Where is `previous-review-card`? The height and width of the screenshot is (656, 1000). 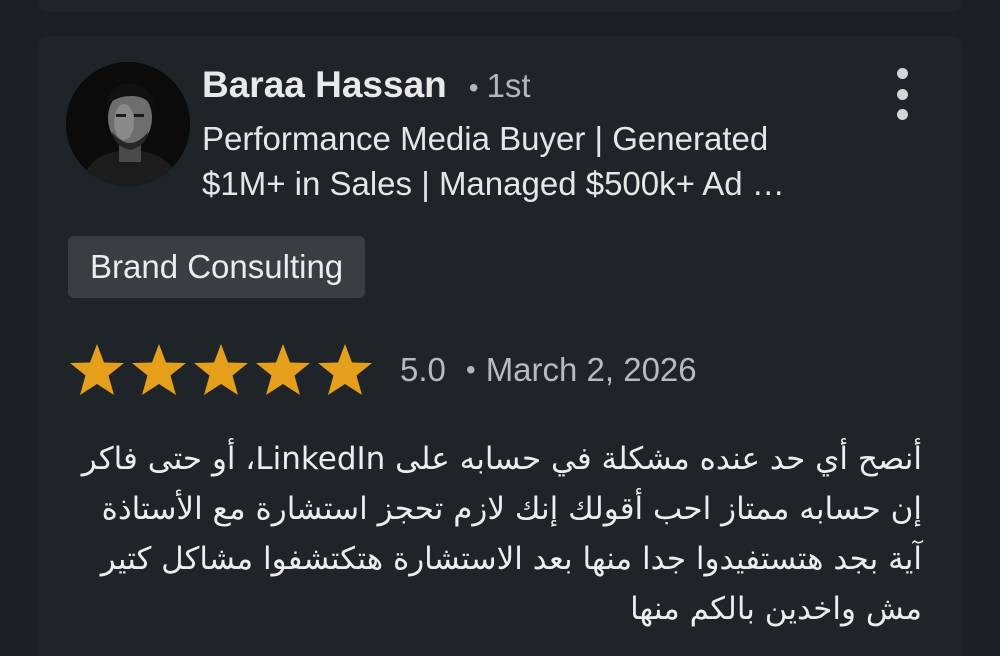
previous-review-card is located at coordinates (500, 6).